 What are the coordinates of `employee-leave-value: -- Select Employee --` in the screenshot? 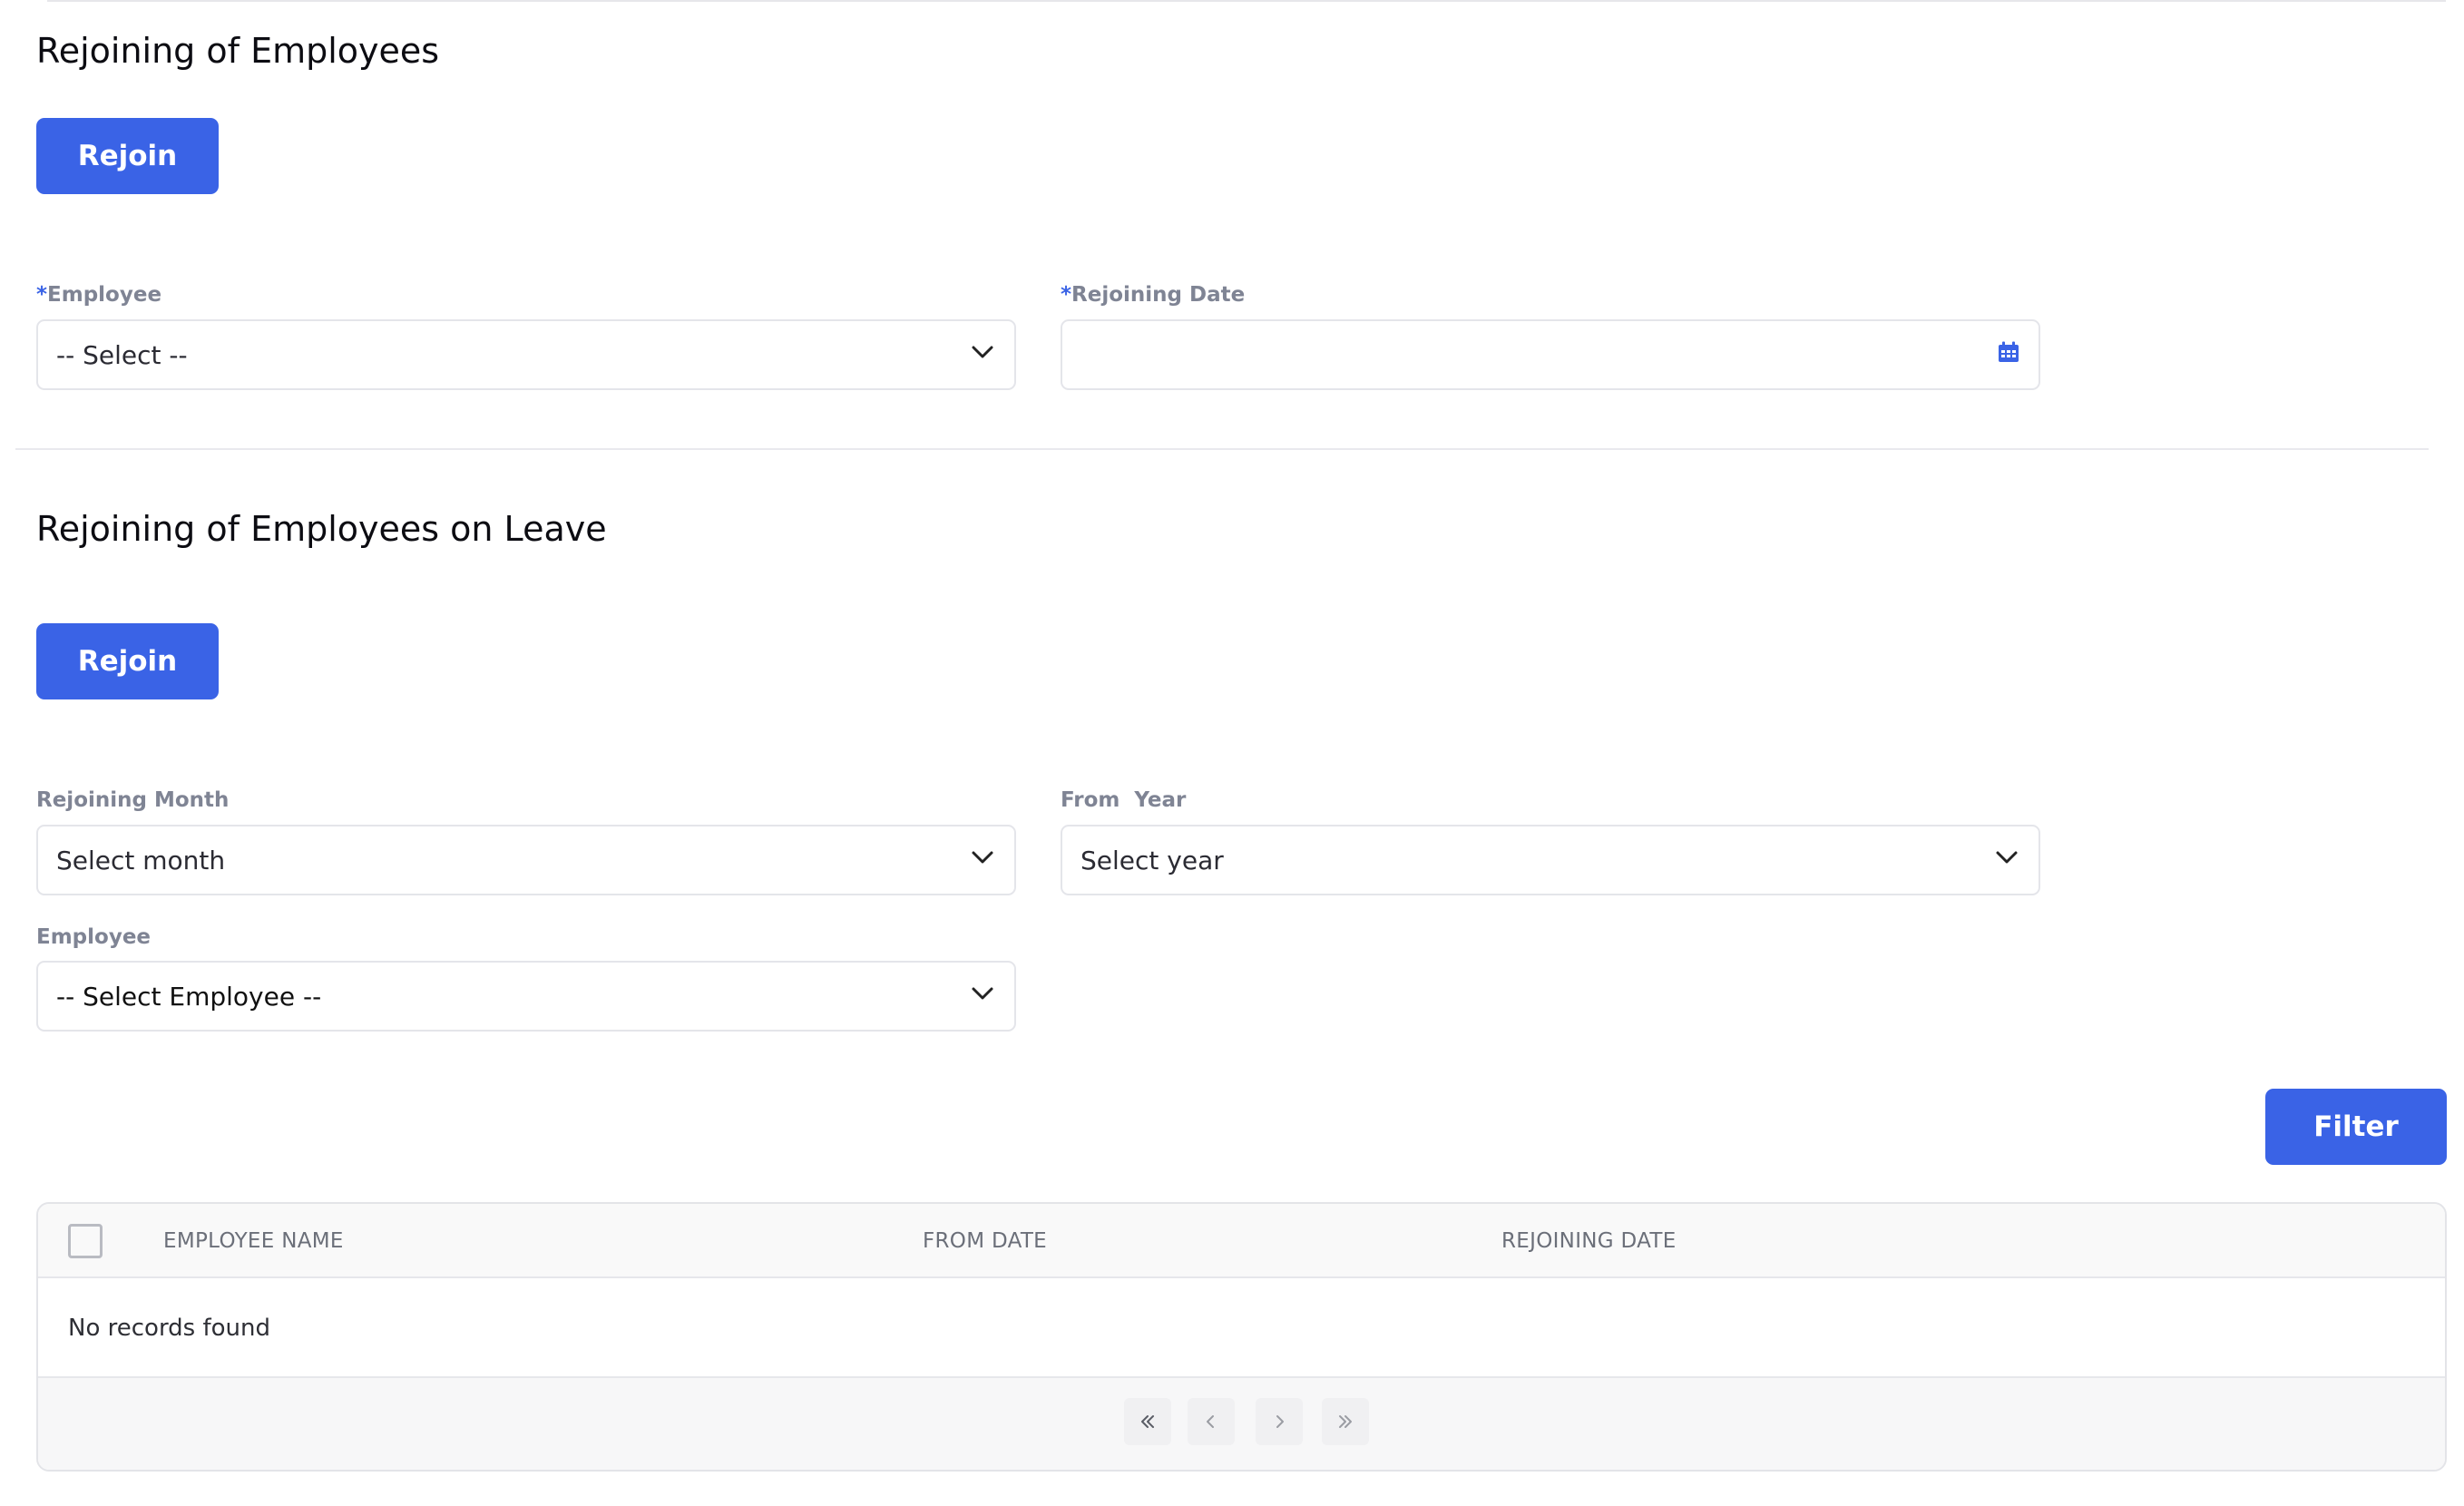 It's located at (189, 996).